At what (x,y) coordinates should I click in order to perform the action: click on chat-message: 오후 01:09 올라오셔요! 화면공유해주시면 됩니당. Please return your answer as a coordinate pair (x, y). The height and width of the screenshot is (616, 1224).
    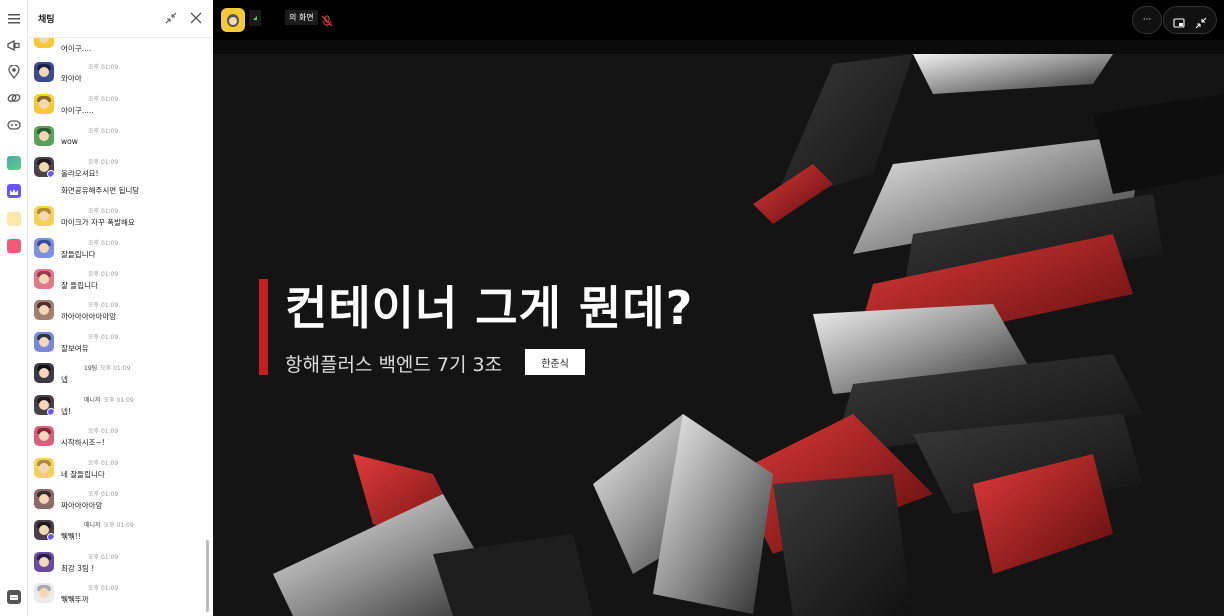
    Looking at the image, I should click on (119, 176).